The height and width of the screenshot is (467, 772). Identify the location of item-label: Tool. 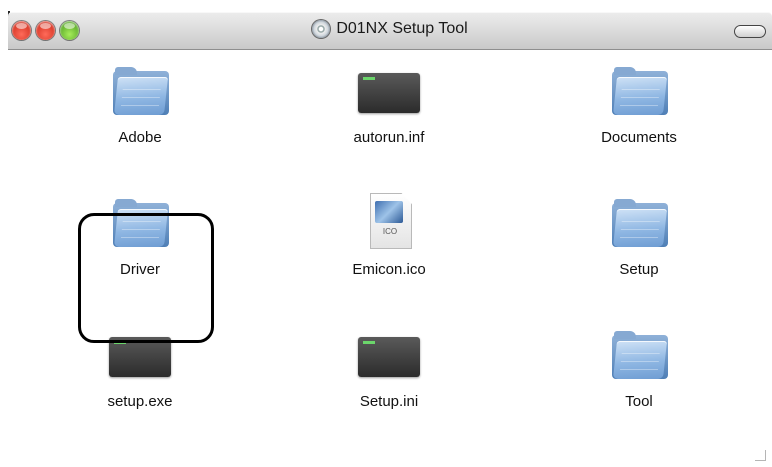
(639, 401).